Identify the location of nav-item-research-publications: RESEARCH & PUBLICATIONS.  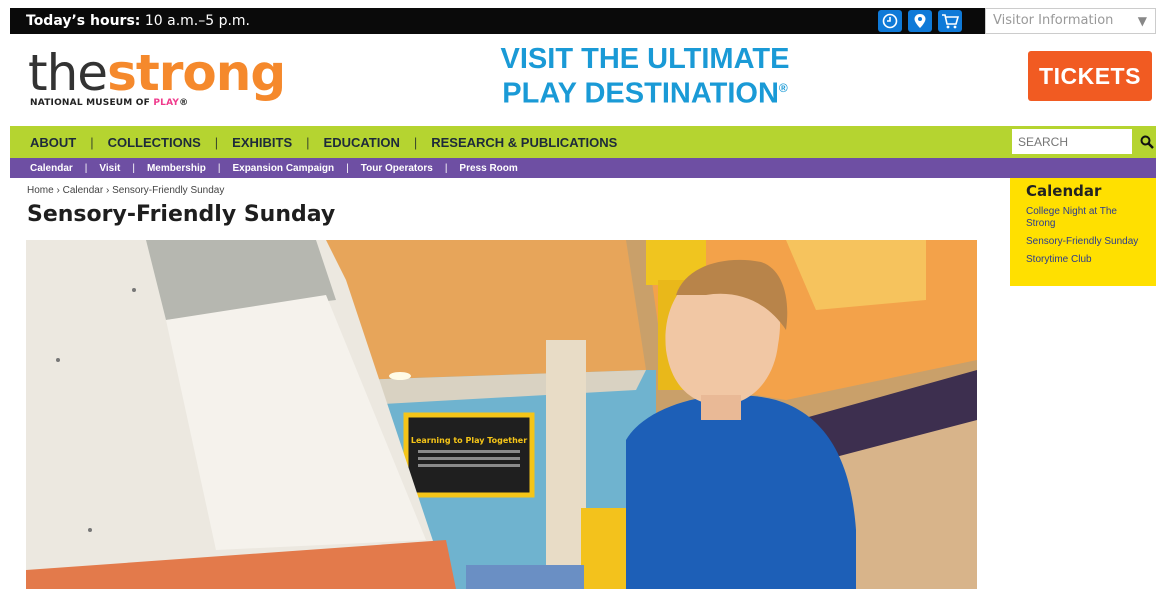
(524, 142).